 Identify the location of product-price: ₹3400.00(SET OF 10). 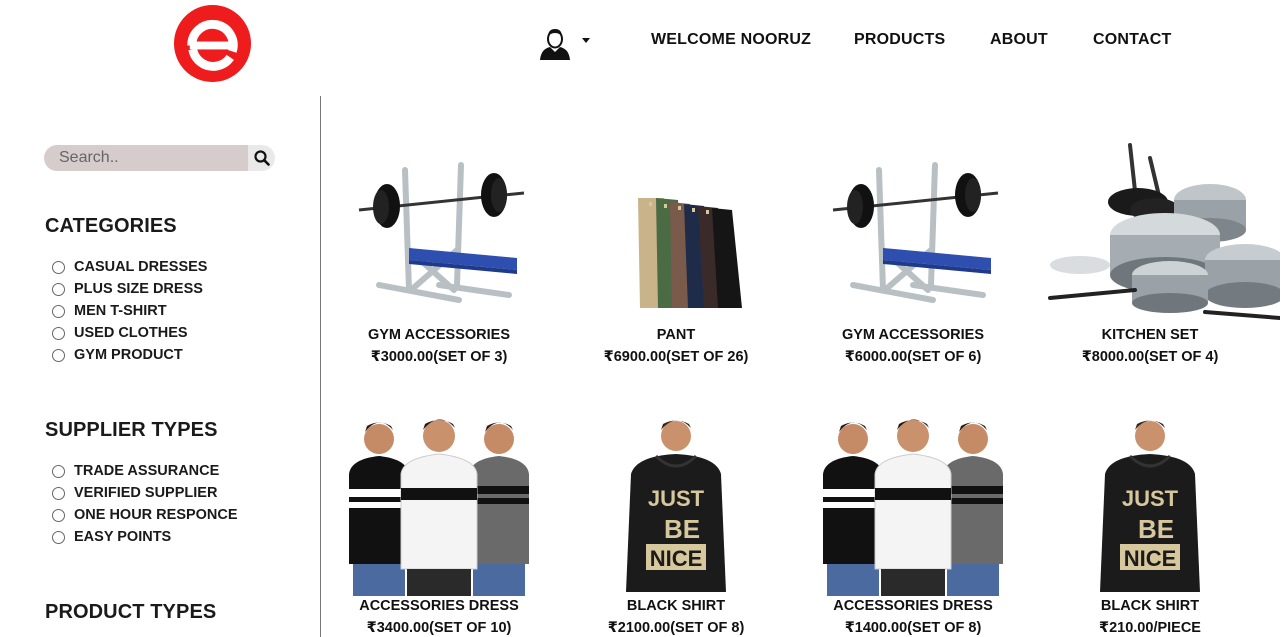
(439, 628).